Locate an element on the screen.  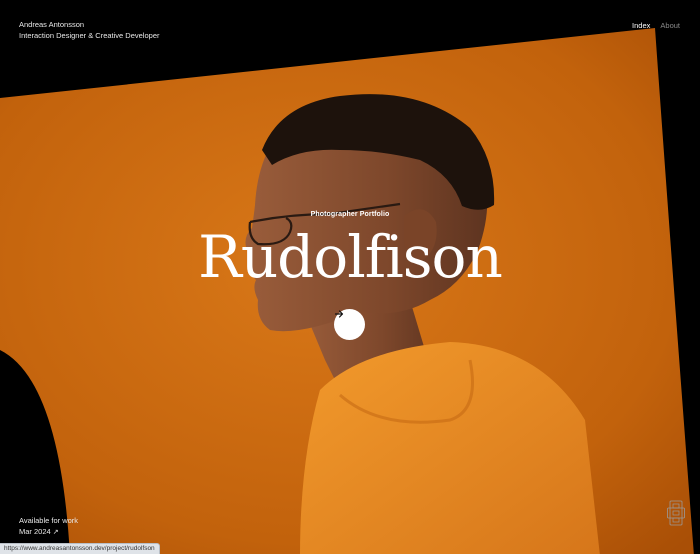
main-nav: Index About is located at coordinates (656, 25).